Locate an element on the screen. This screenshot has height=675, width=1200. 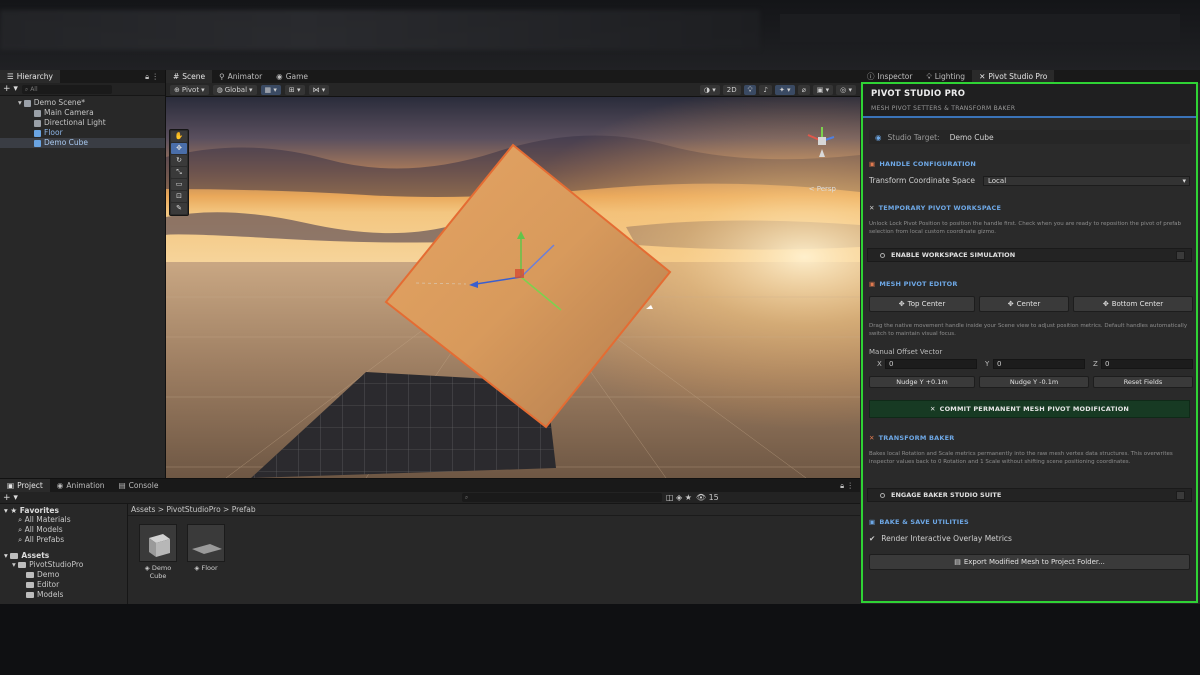
favorites-header: ▾ ★ Favorites is located at coordinates (63, 509).